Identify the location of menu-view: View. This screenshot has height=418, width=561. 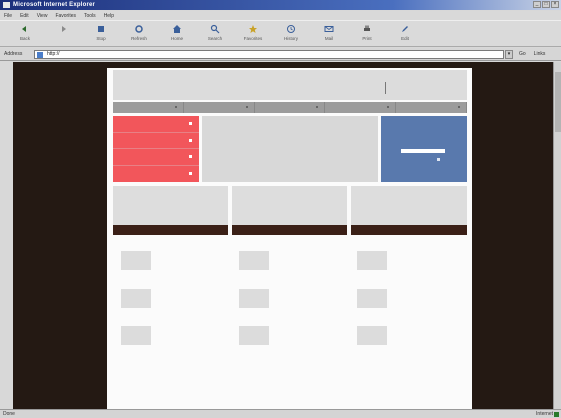
(42, 16).